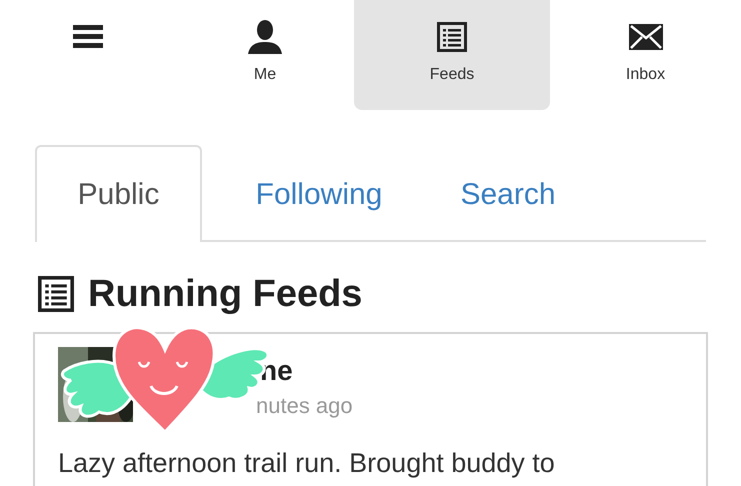  I want to click on menu-icon, so click(88, 37).